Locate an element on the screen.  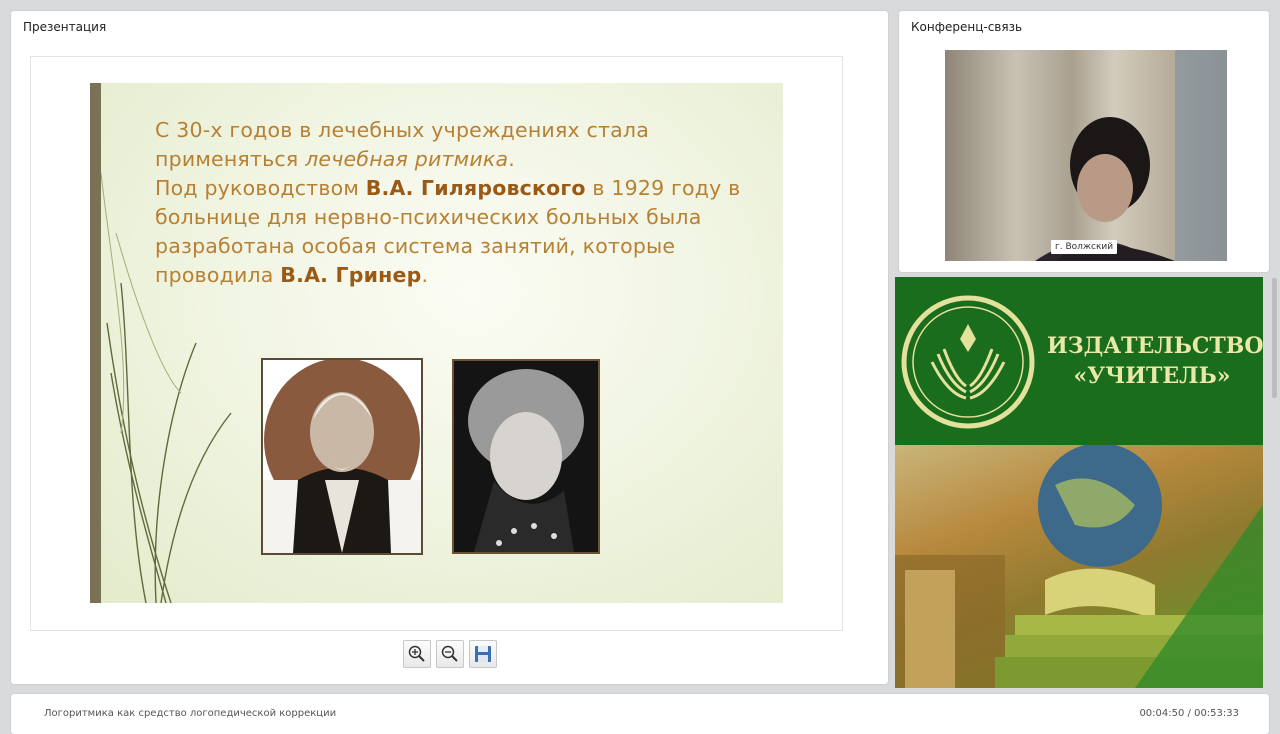
zoom-in-icon is located at coordinates (416, 653).